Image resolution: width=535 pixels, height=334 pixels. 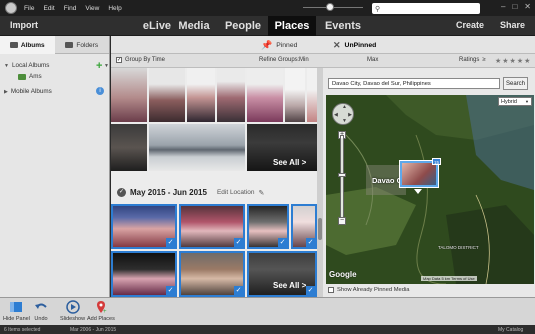 I want to click on group-by-time-toggle: ✓ Group By Time, so click(x=140, y=60).